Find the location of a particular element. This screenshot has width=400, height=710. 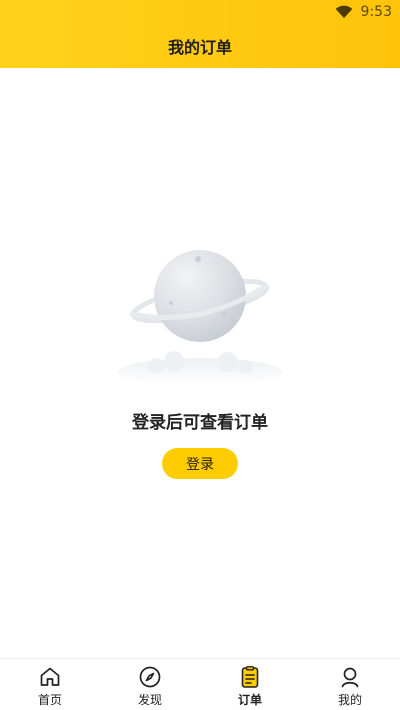

compass-icon is located at coordinates (150, 677).